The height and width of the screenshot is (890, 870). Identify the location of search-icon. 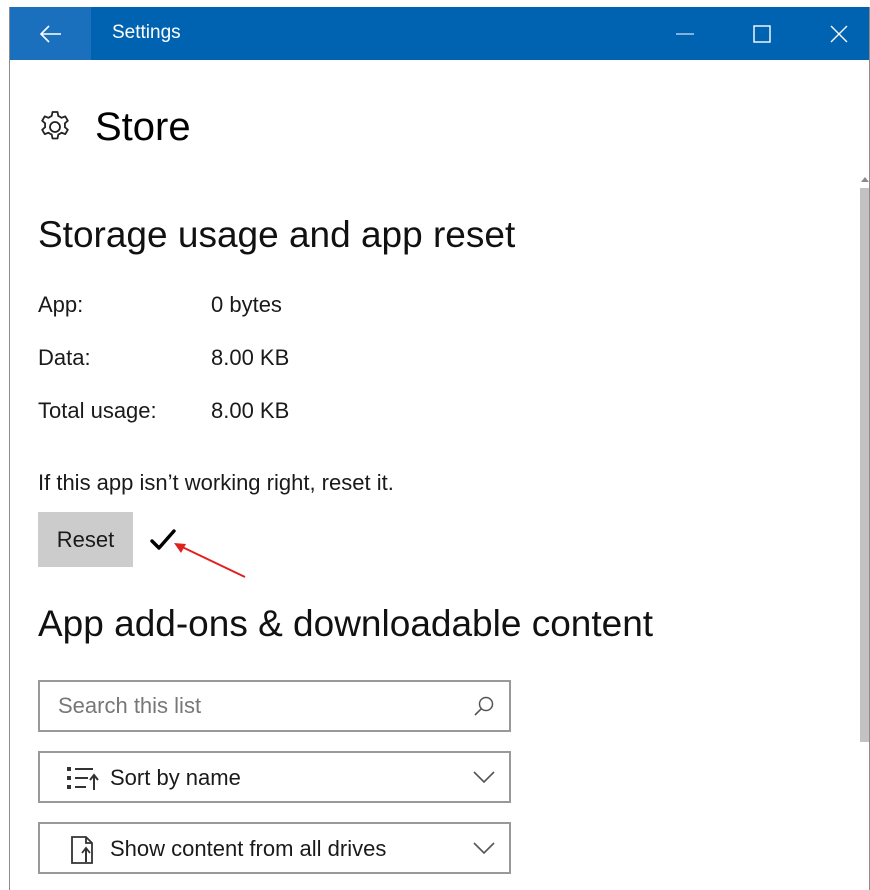
(484, 706).